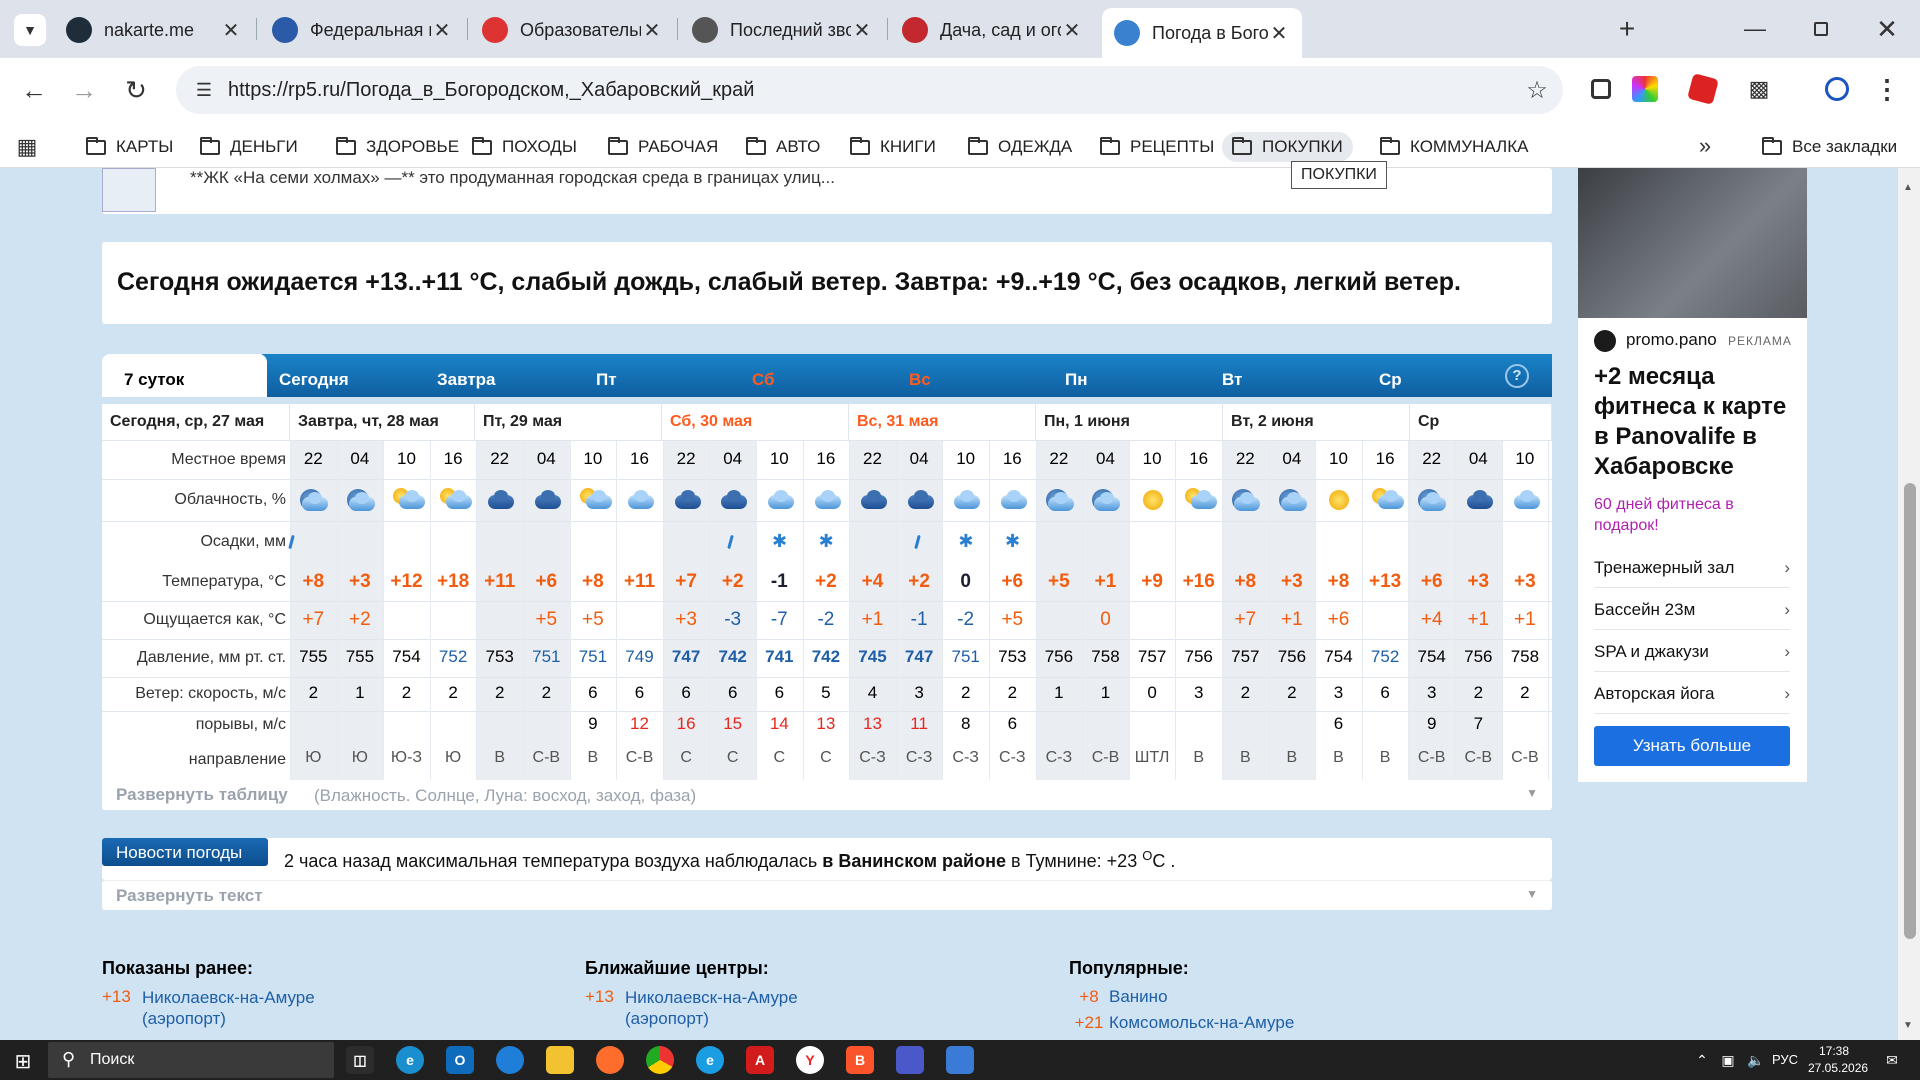 The height and width of the screenshot is (1080, 1920). Describe the element at coordinates (1664, 515) in the screenshot. I see `ad-subtitle: 60 дней фитнеса в подарок!` at that location.